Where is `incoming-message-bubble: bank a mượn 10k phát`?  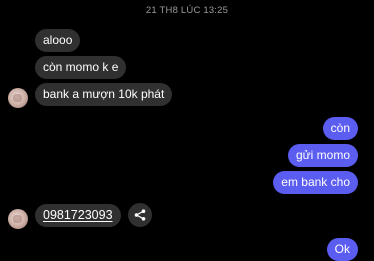
incoming-message-bubble: bank a mượn 10k phát is located at coordinates (104, 94).